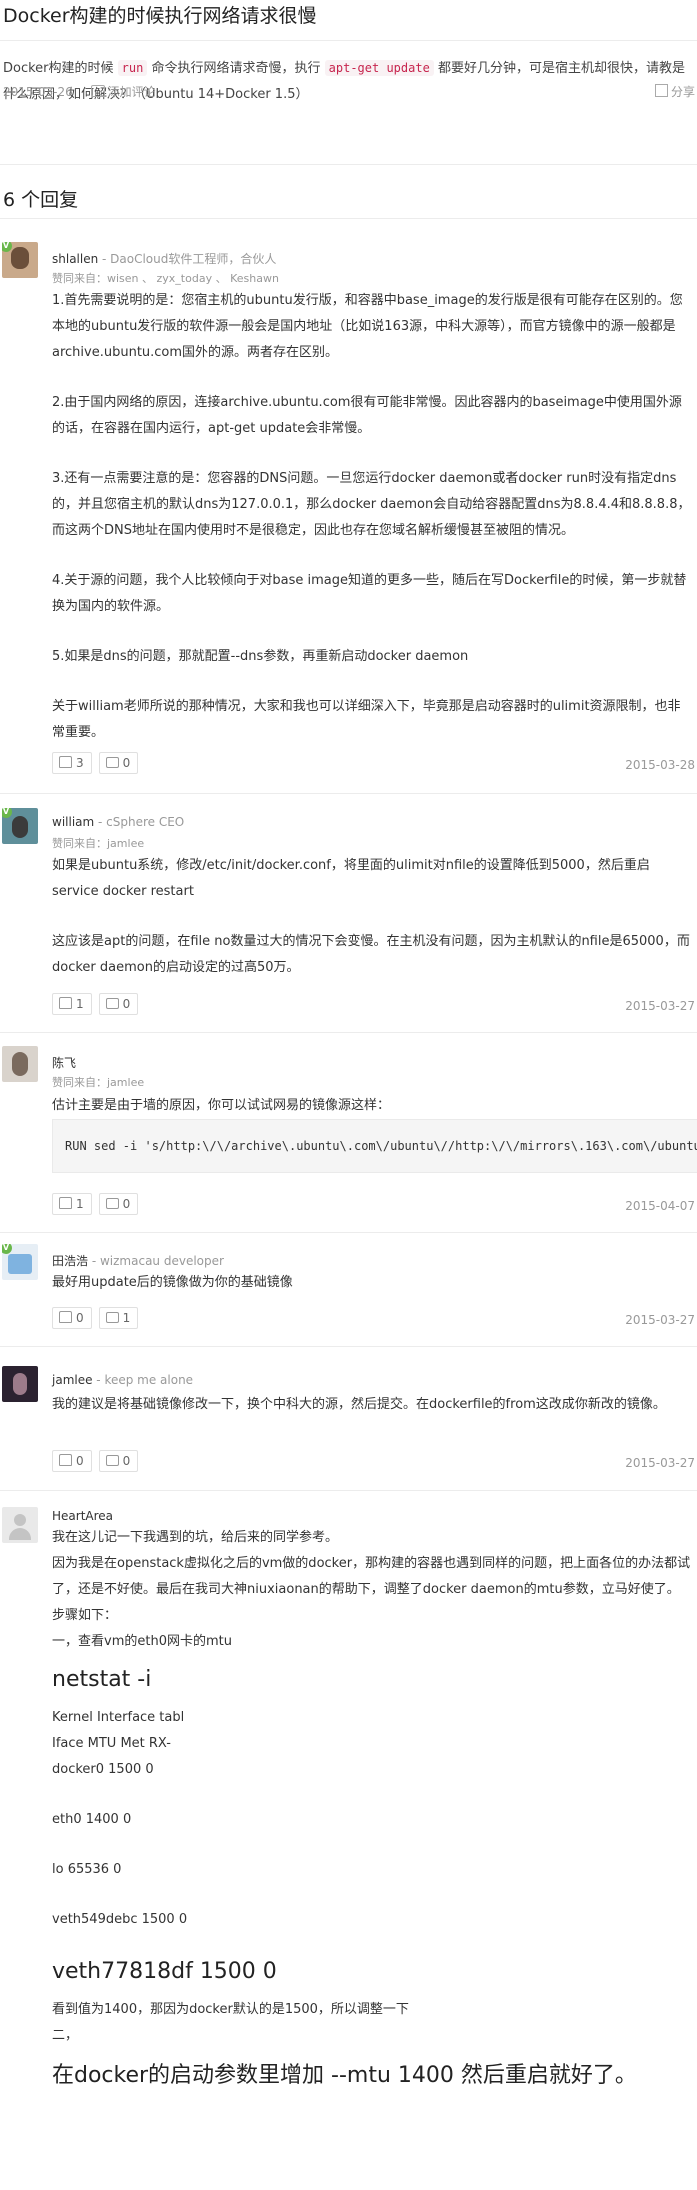  I want to click on answer-author: william - cSphere CEO, so click(118, 822).